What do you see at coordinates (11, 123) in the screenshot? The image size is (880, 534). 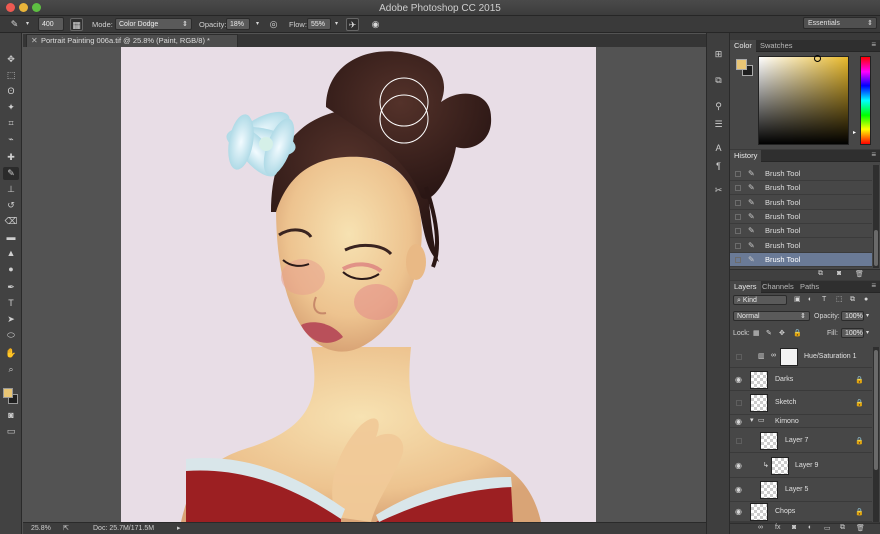 I see `crop-tool-icon: ⌗` at bounding box center [11, 123].